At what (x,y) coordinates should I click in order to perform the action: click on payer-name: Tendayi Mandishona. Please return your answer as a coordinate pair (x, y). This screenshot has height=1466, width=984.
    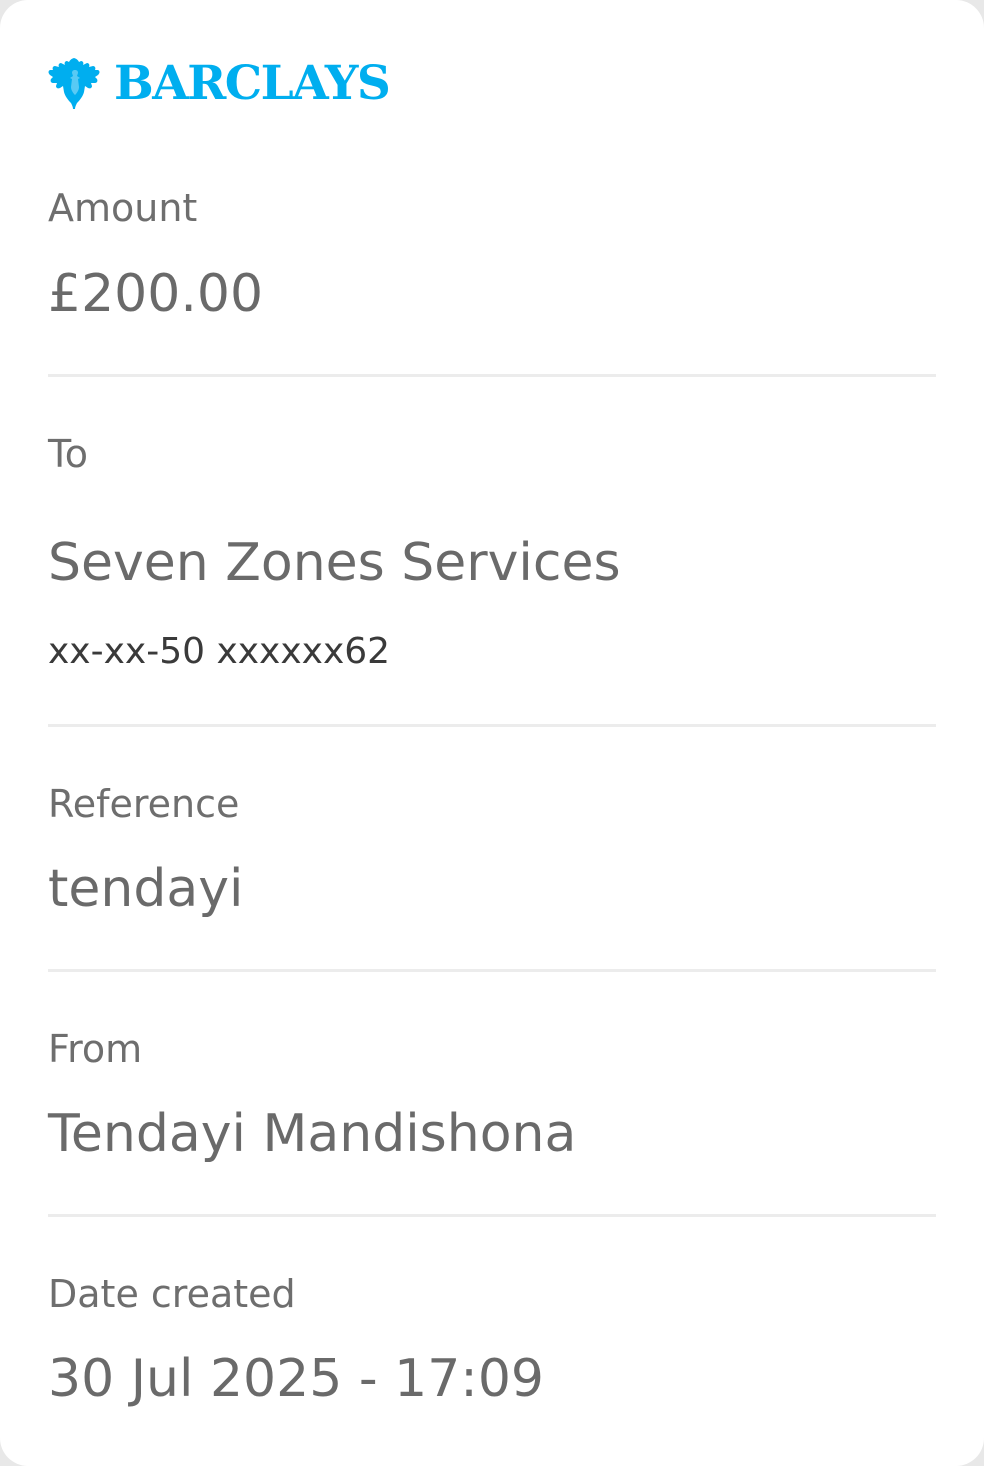
    Looking at the image, I should click on (312, 1134).